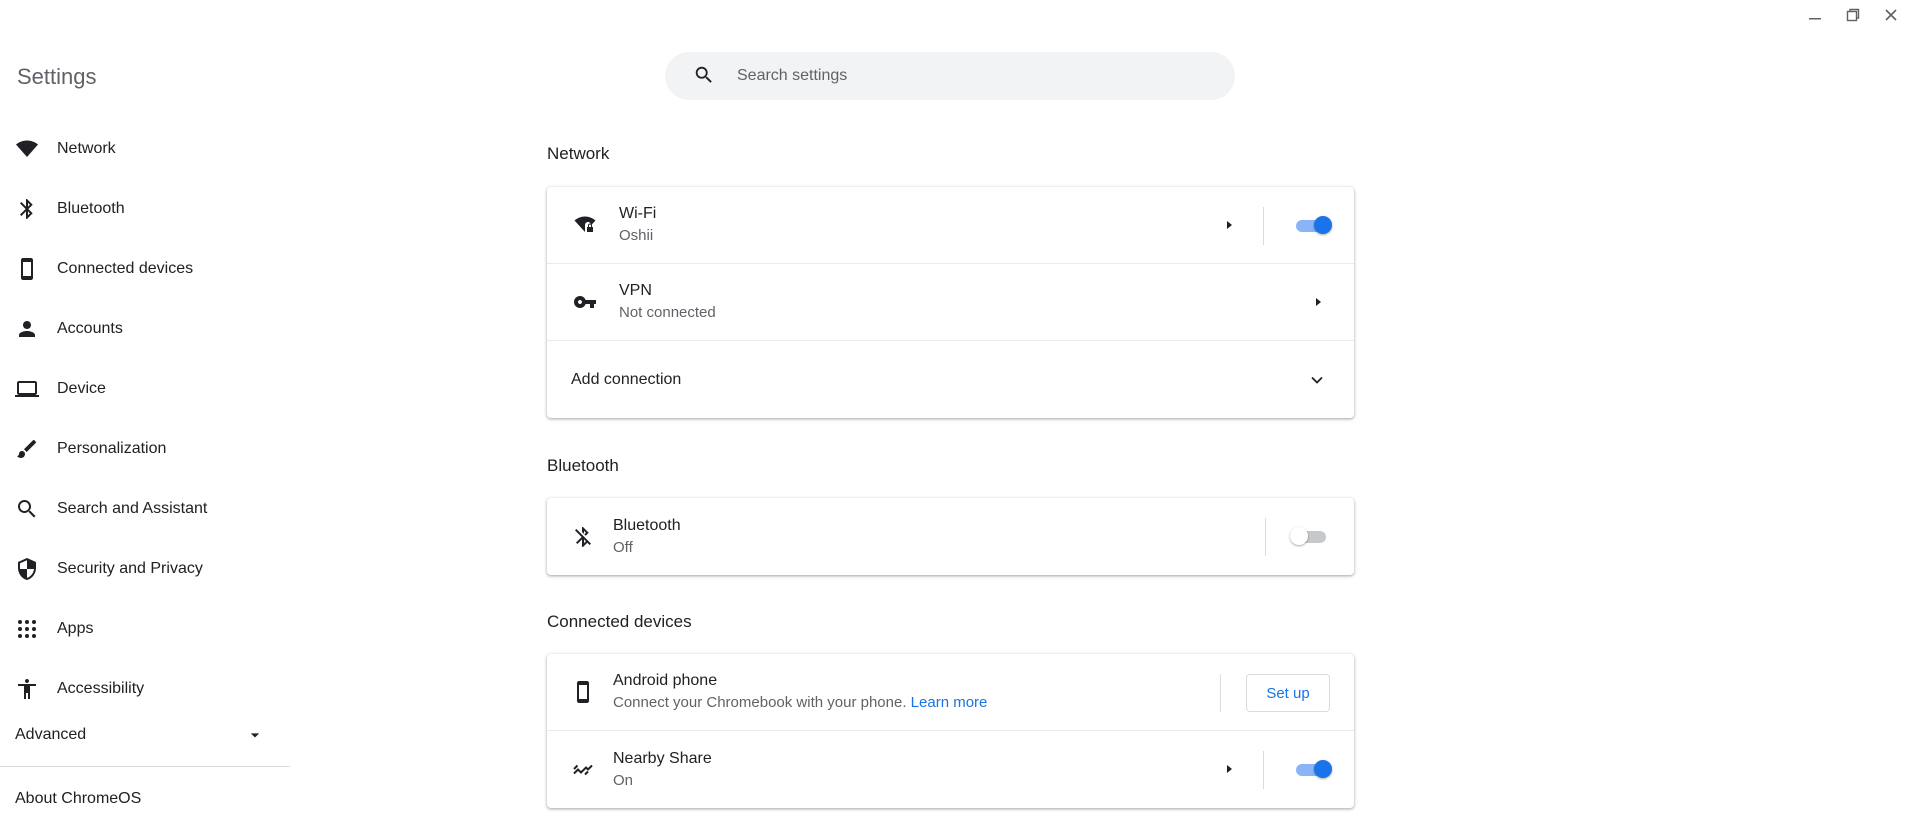  I want to click on sidebar-item-label: Personalization, so click(112, 448).